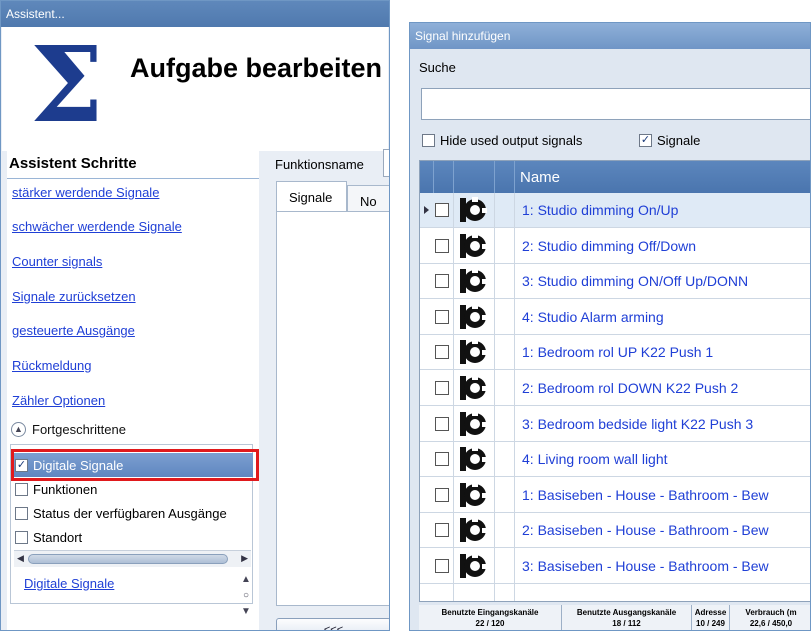 This screenshot has height=631, width=811. I want to click on tab-content, so click(332, 408).